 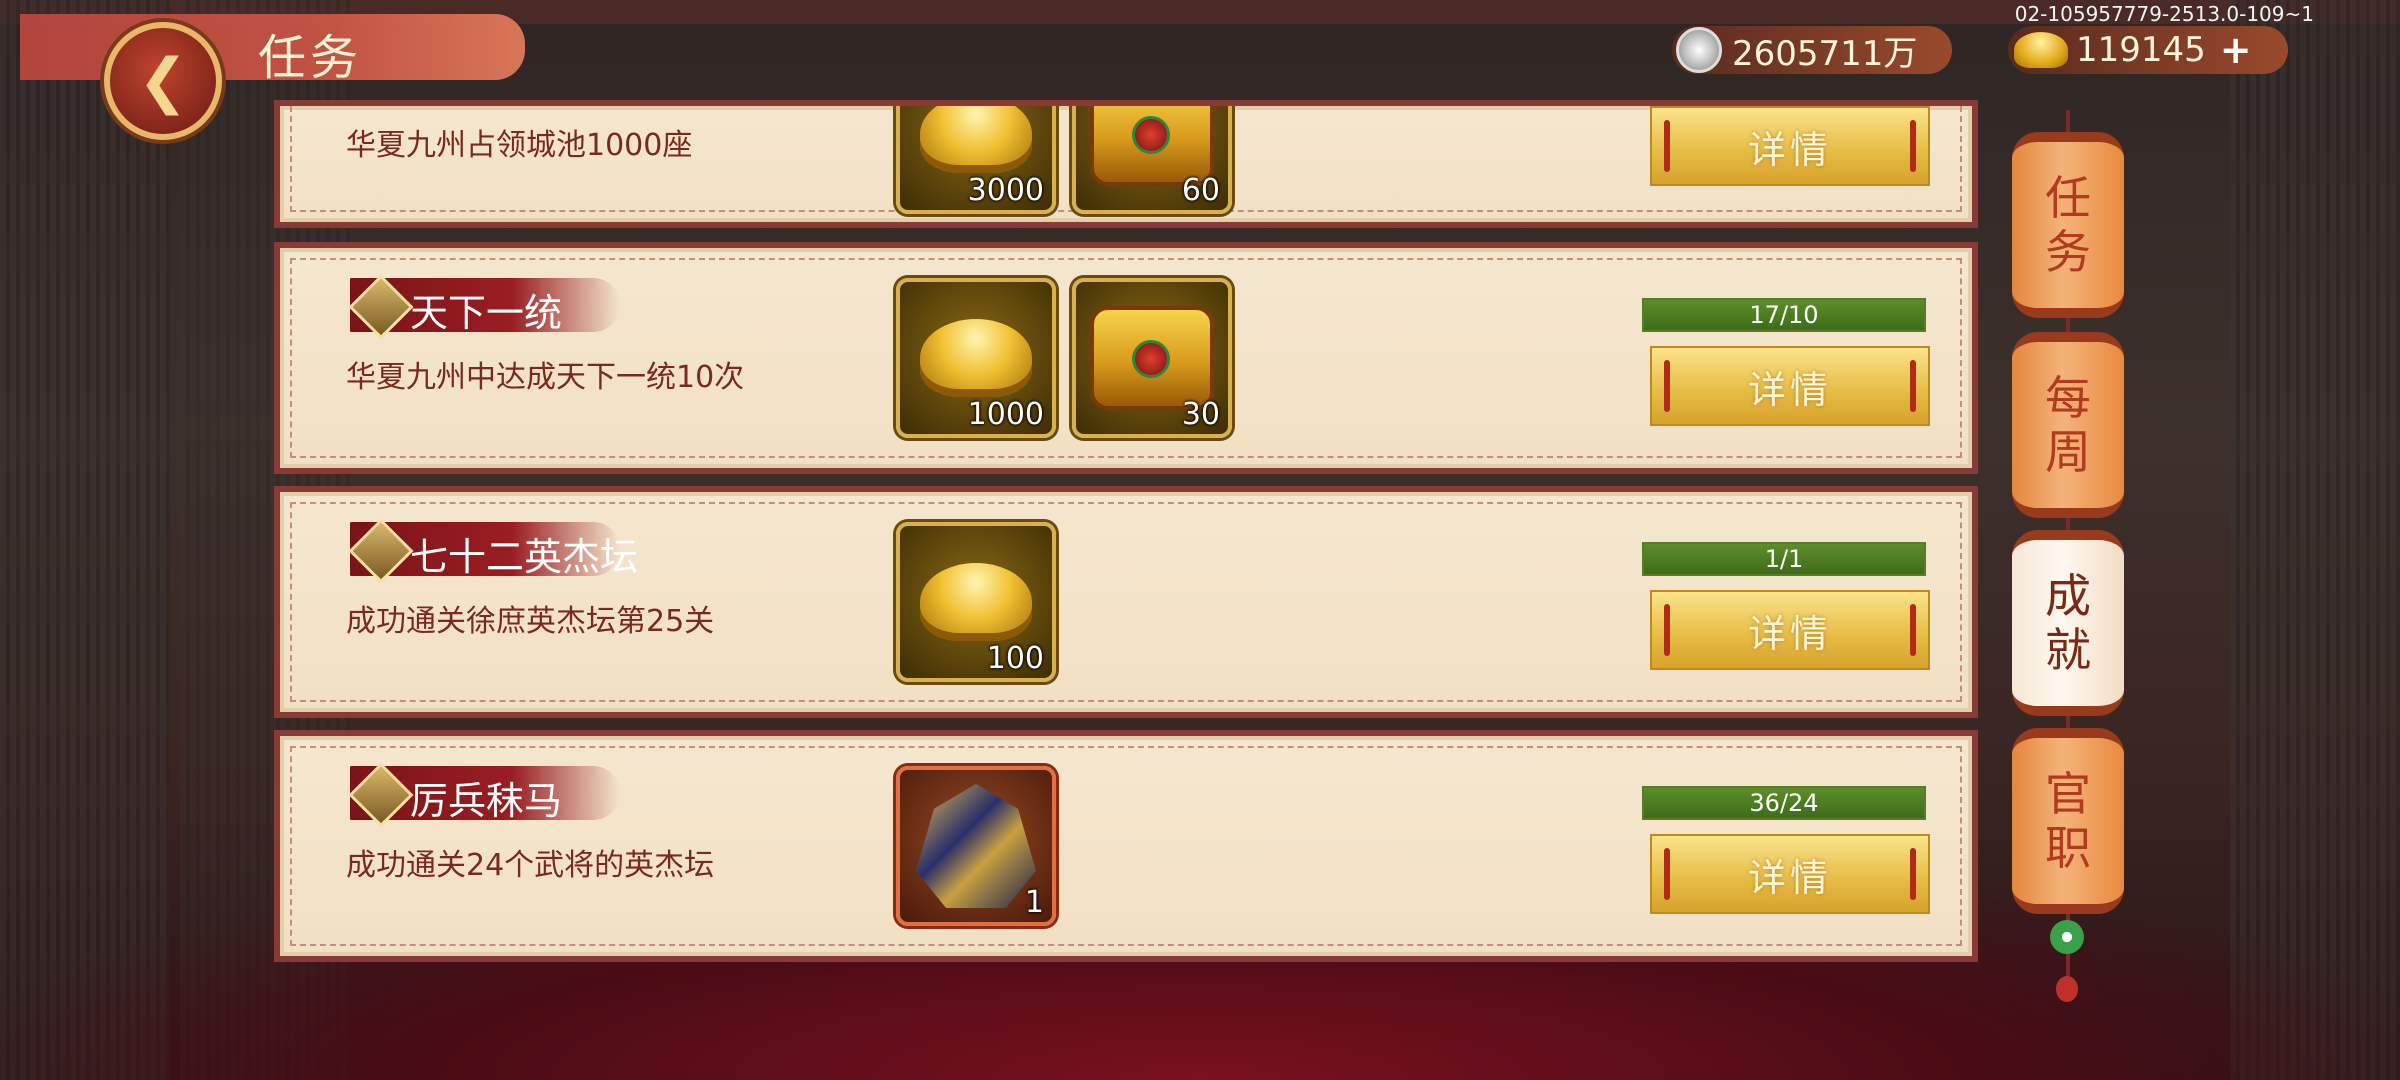 What do you see at coordinates (486, 801) in the screenshot?
I see `task-name: 厉兵秣马` at bounding box center [486, 801].